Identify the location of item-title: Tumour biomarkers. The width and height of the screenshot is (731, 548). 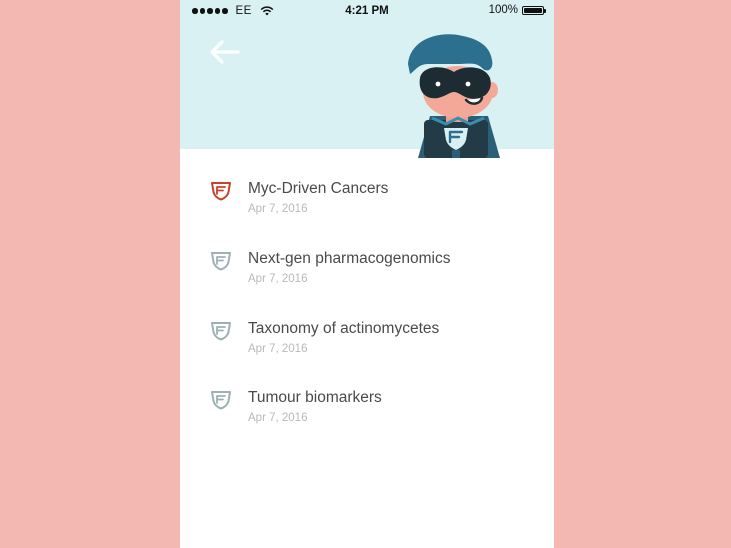
(315, 397).